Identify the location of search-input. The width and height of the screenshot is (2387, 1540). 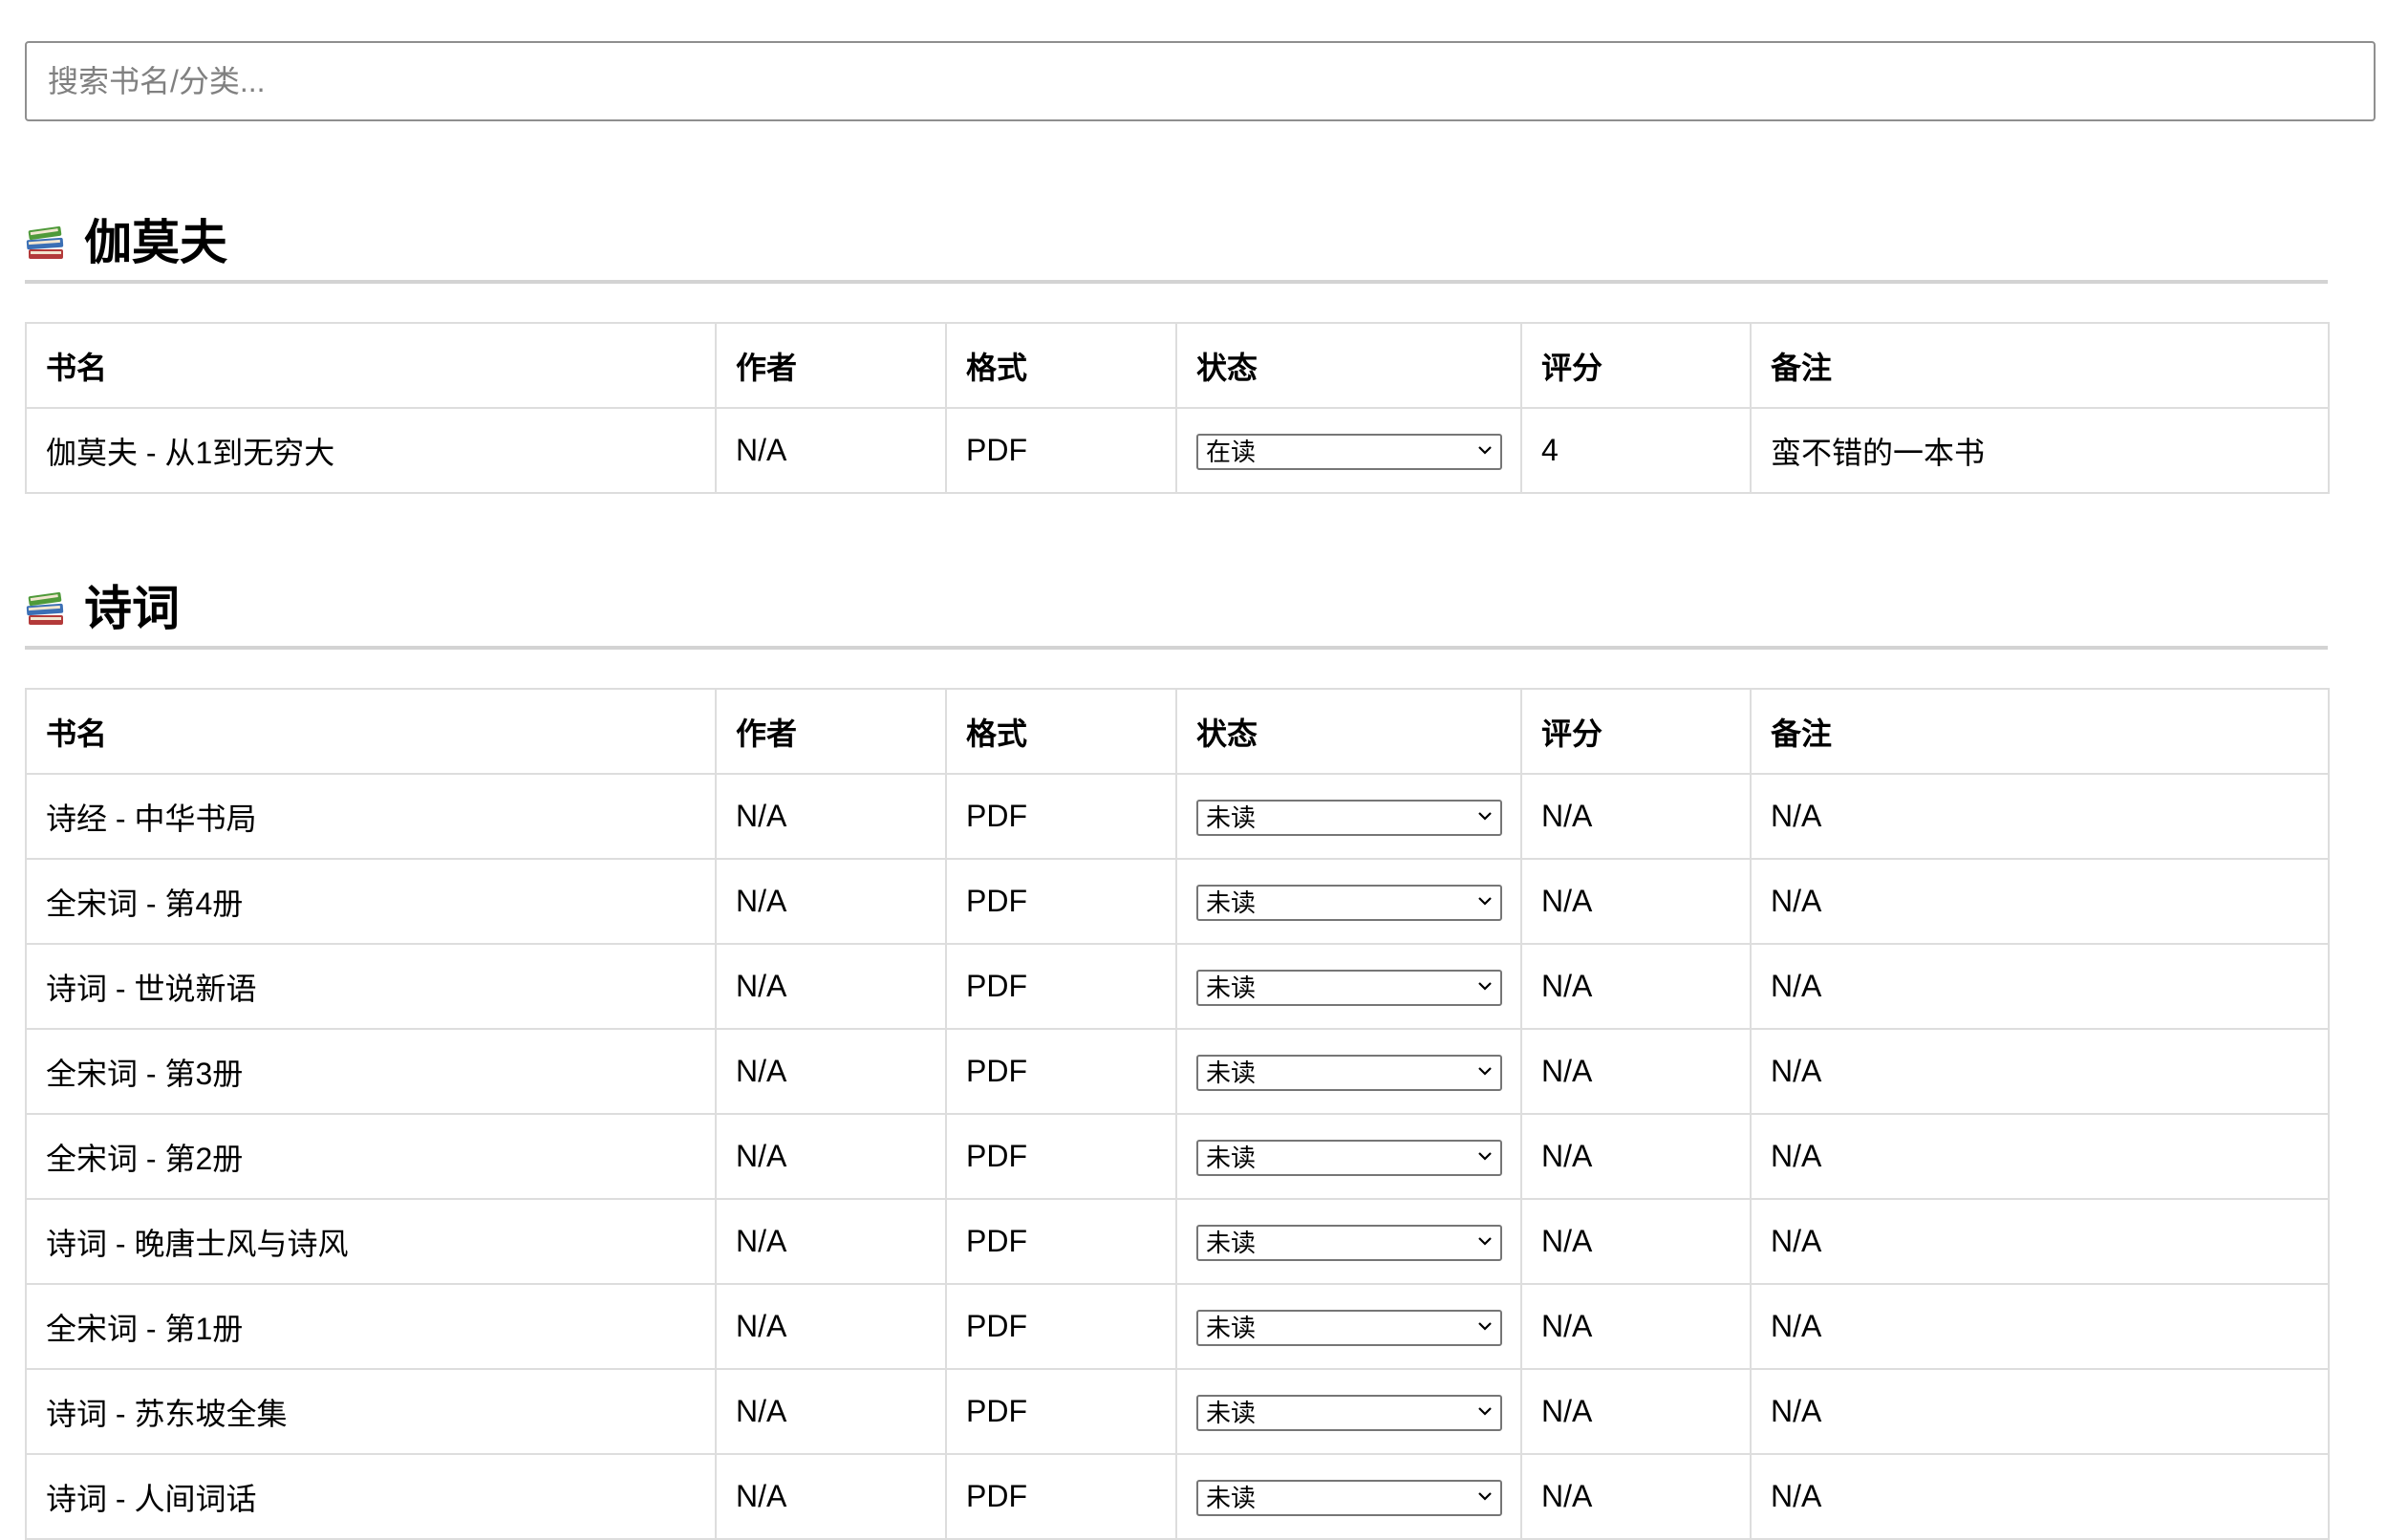
(1200, 81).